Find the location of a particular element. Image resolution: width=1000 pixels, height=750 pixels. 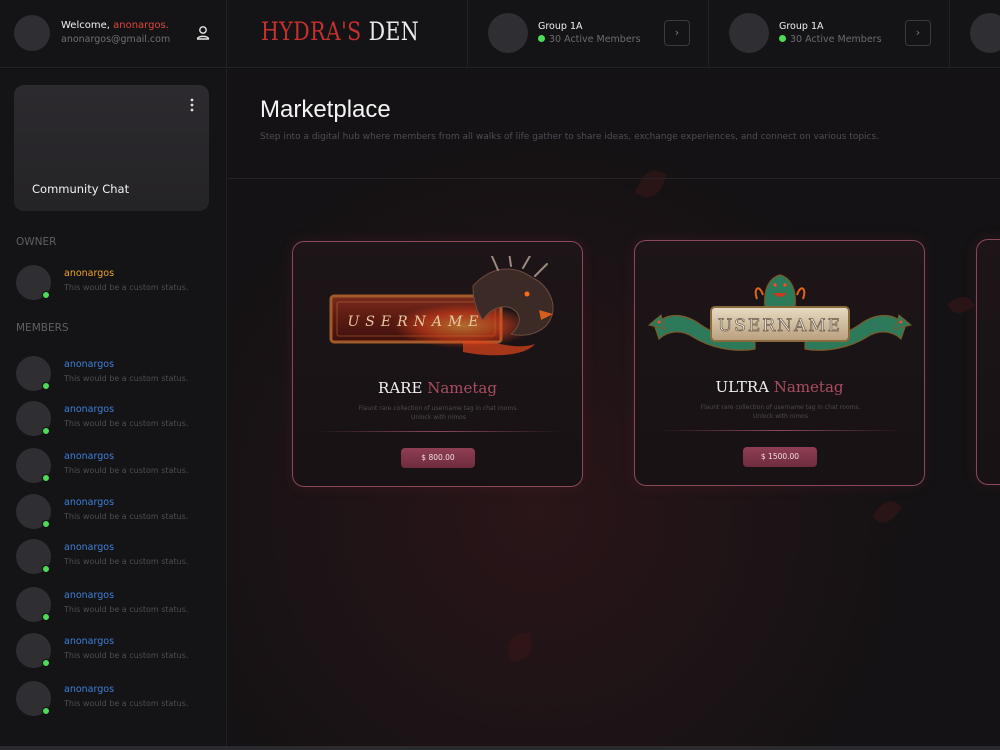

owner-item: anonargos This would be a custom status. is located at coordinates (116, 283).